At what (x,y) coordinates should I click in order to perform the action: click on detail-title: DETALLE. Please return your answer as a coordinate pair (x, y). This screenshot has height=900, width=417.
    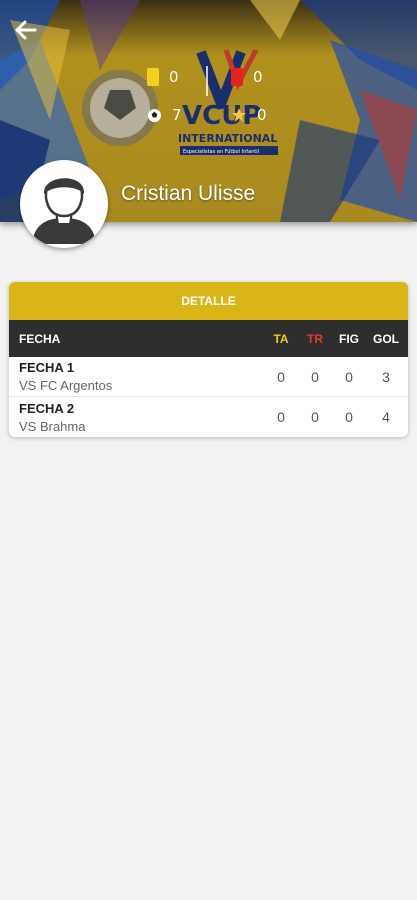
    Looking at the image, I should click on (208, 301).